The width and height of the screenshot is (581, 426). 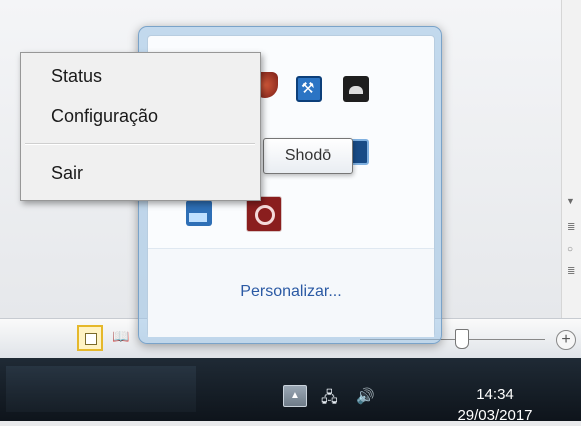 What do you see at coordinates (462, 339) in the screenshot?
I see `zoom-slider-thumb` at bounding box center [462, 339].